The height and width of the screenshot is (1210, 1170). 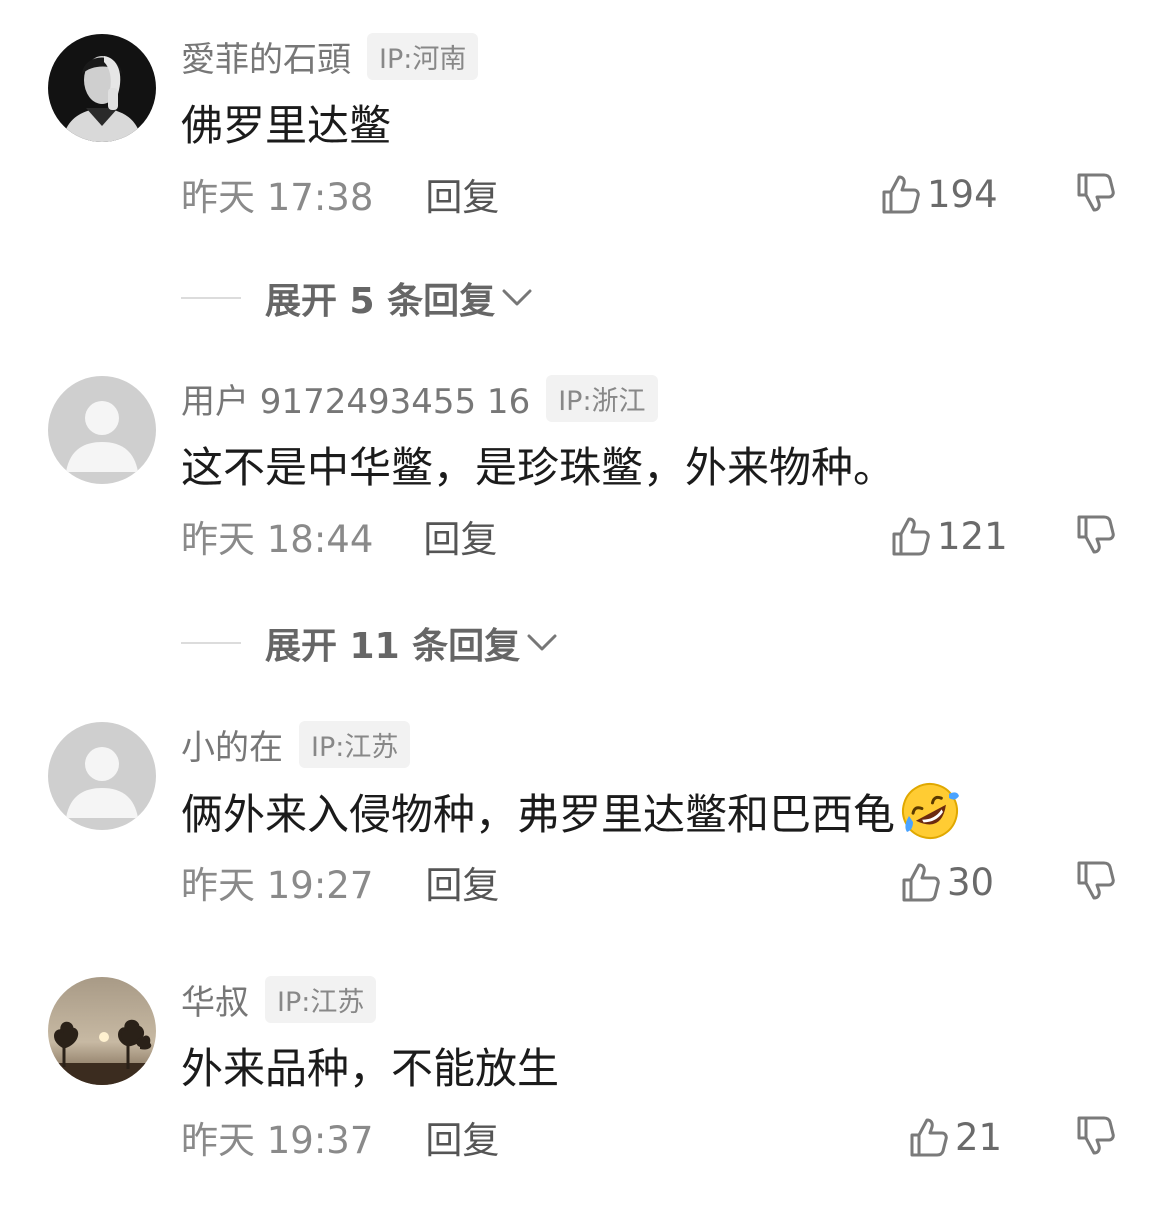 I want to click on expand-replies-button: 展开 11 条回复, so click(x=369, y=643).